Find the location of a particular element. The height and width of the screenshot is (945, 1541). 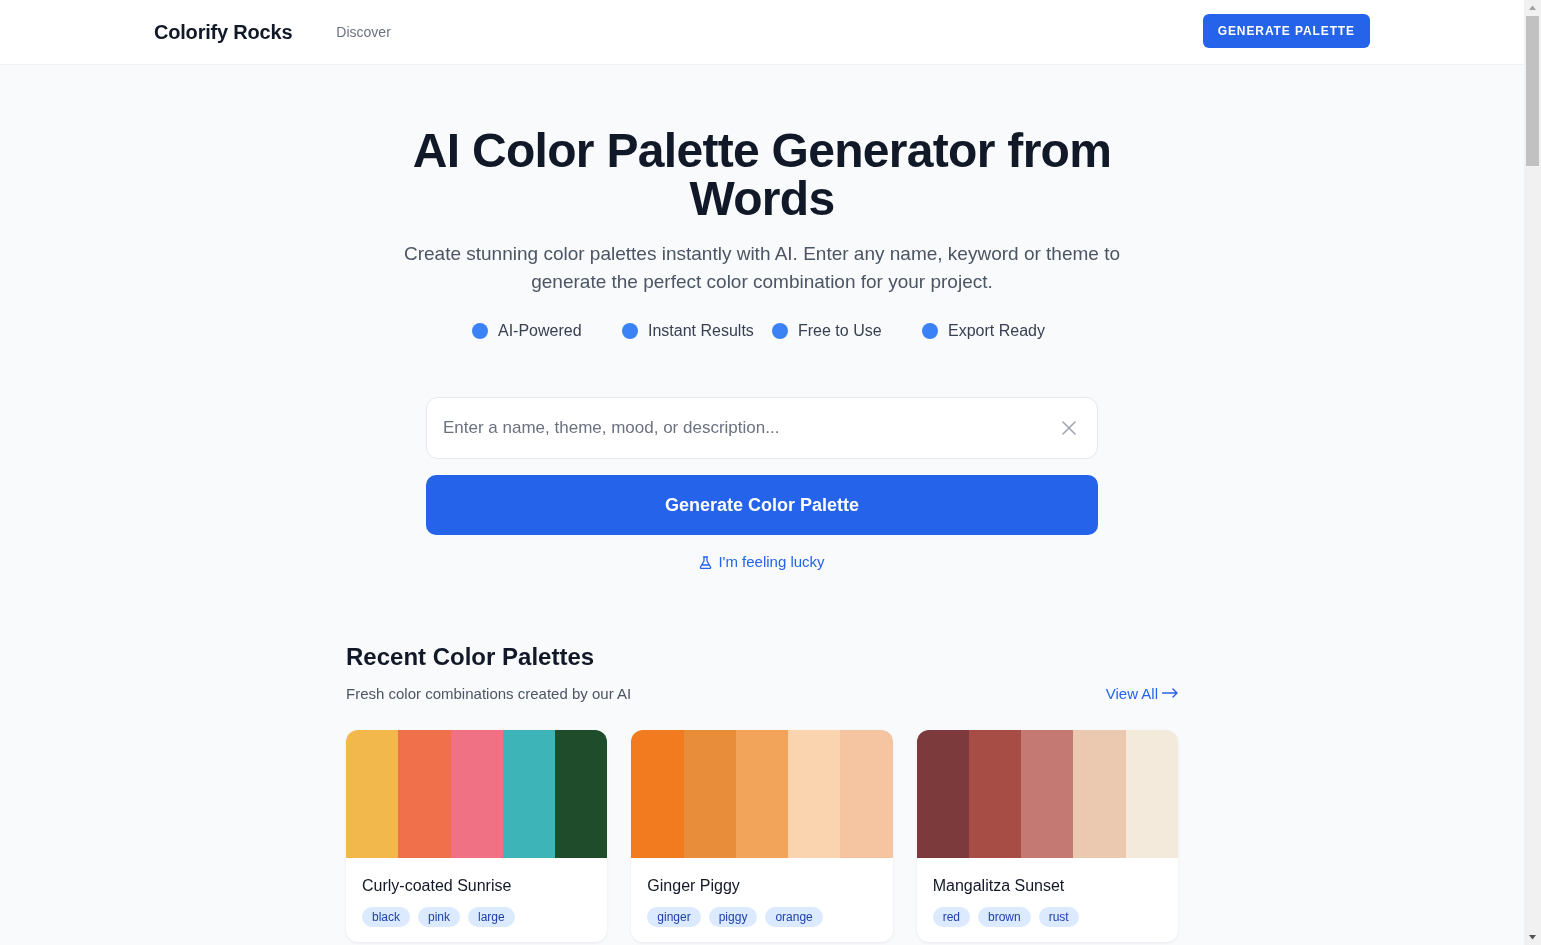

tag: large is located at coordinates (491, 917).